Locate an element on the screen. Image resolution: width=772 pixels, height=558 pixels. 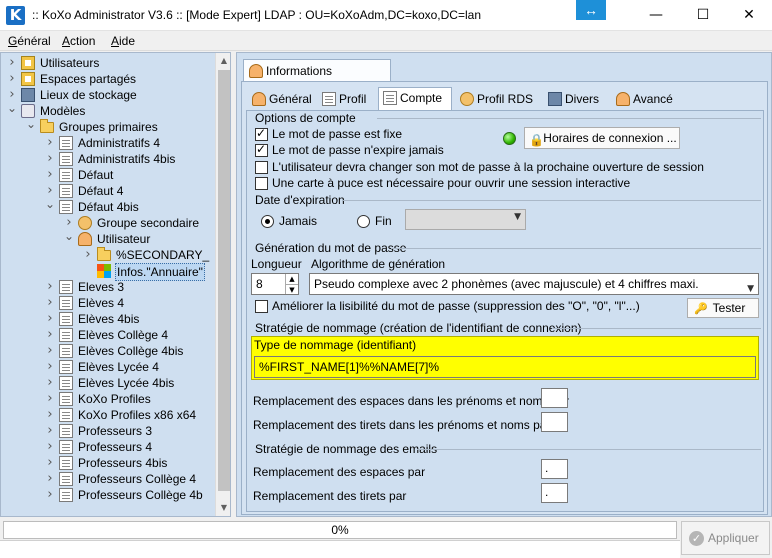
tree-item: ⌄ Utilisateur is located at coordinates (108, 238).